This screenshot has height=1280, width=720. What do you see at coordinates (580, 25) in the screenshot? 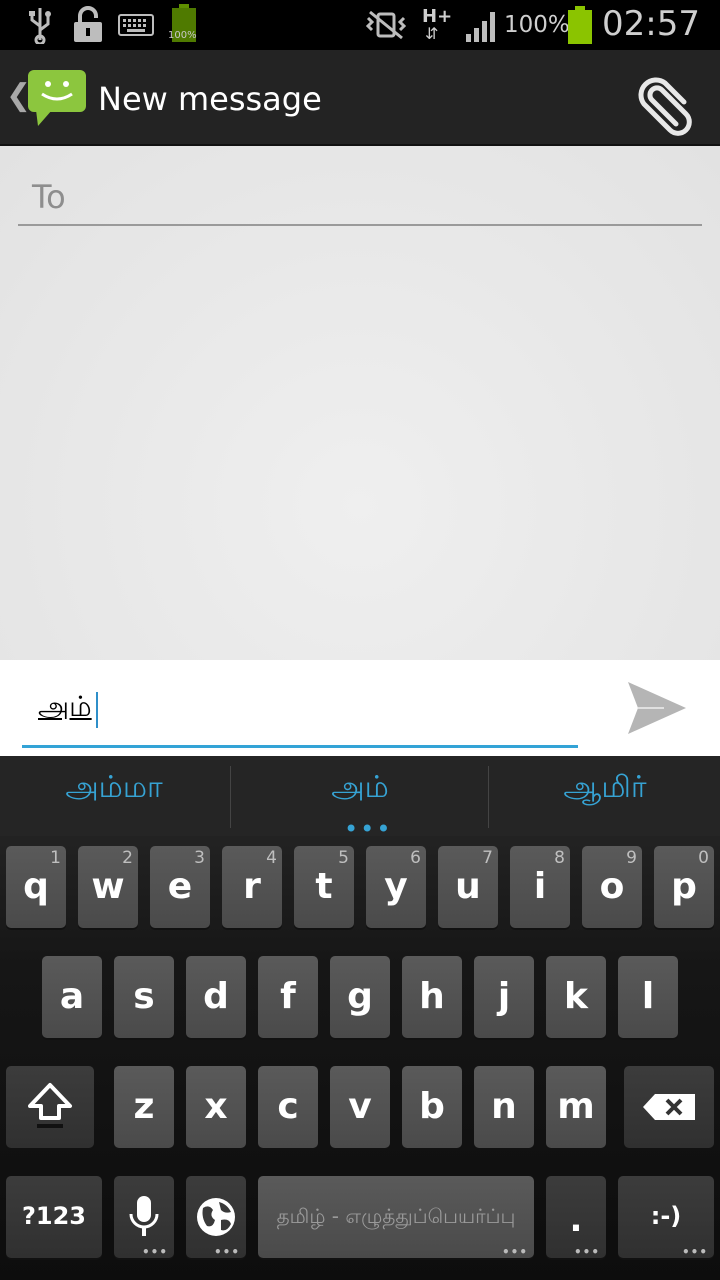
I see `battery-level-icon` at bounding box center [580, 25].